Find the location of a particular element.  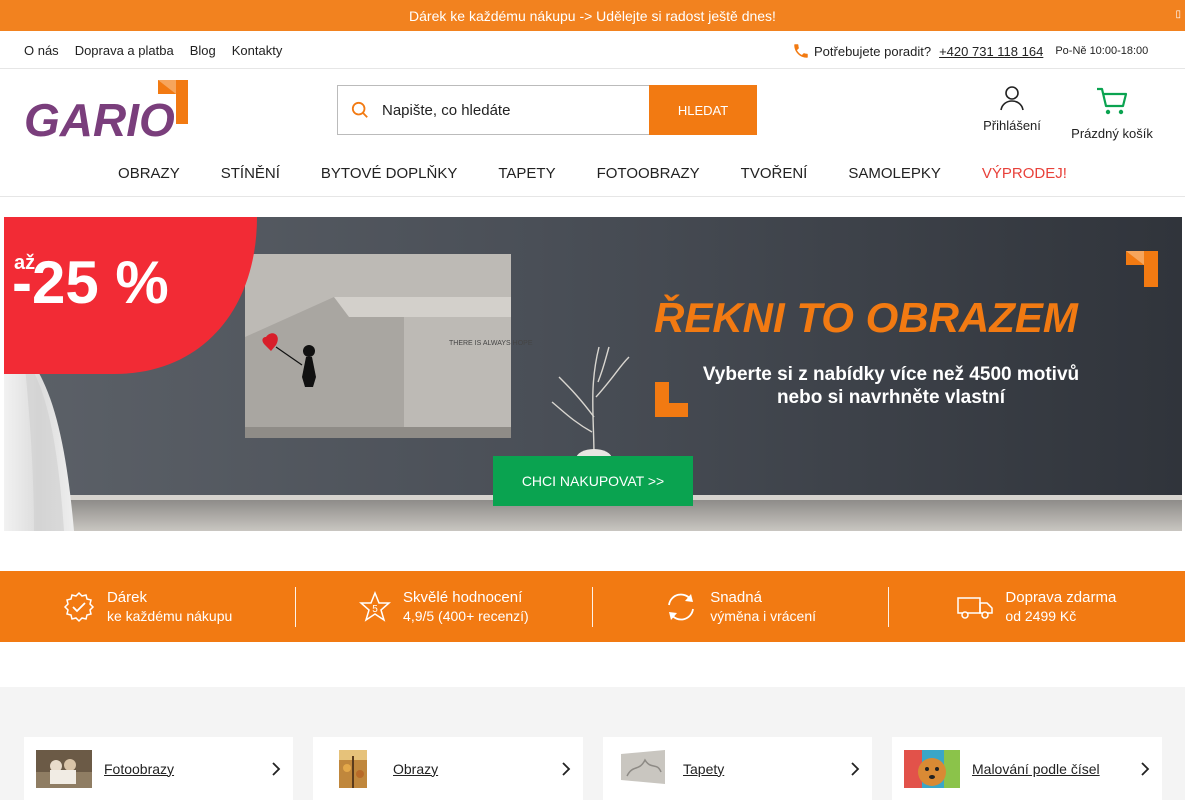

login-button: Přihlášení is located at coordinates (1012, 108).